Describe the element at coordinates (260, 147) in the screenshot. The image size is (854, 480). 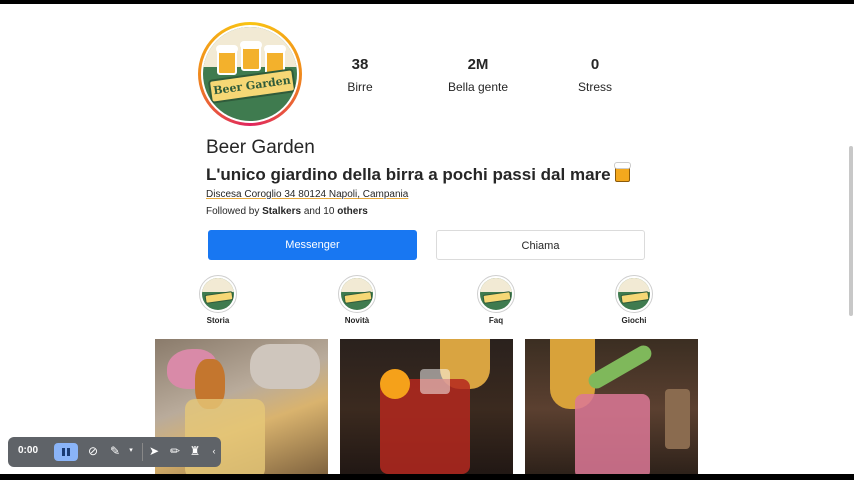
I see `profile-name: Beer Garden` at that location.